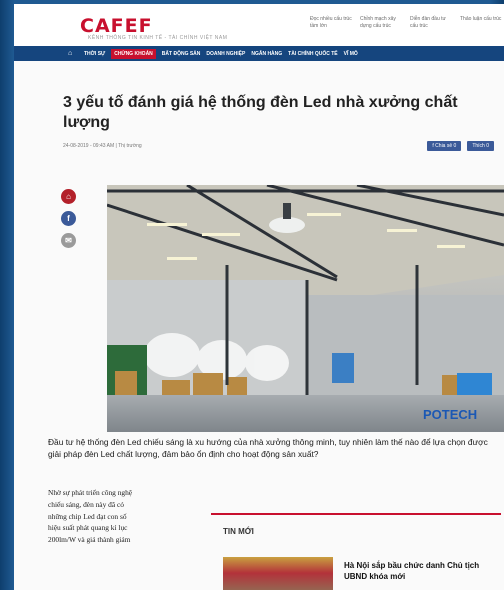  What do you see at coordinates (450, 414) in the screenshot?
I see `photo-watermark: POTECH` at bounding box center [450, 414].